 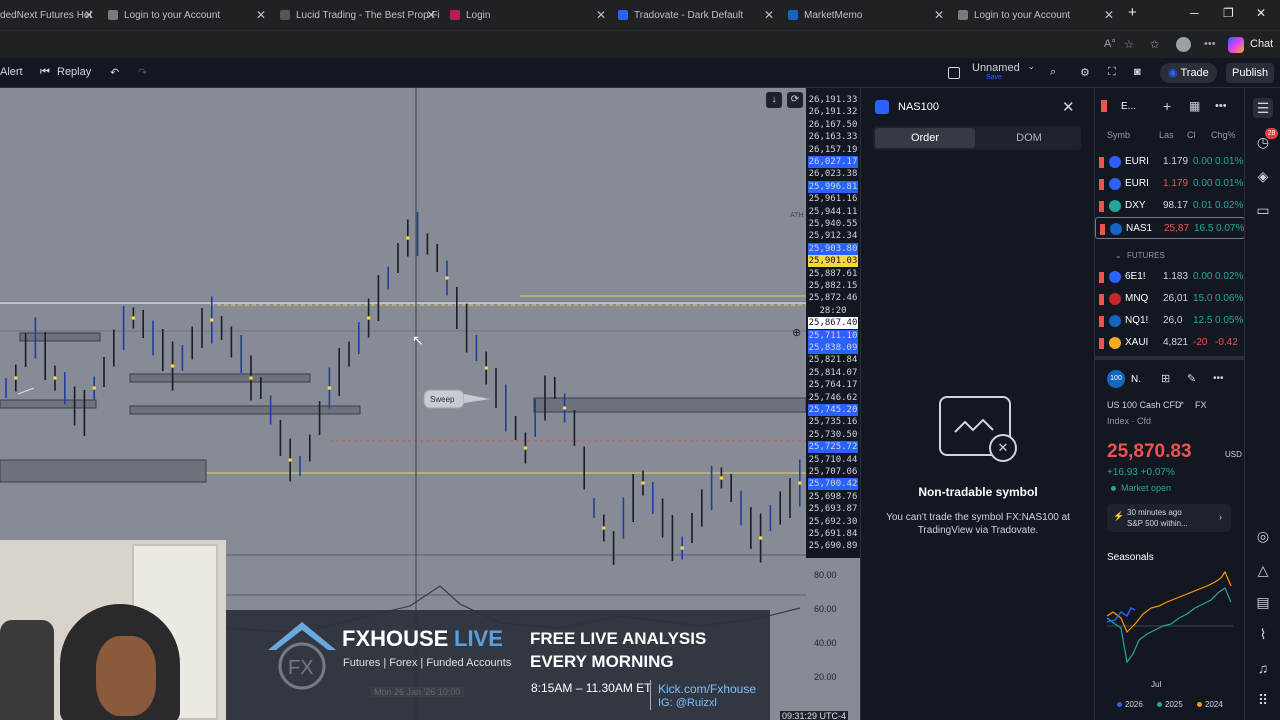 I want to click on watchlist-row: DXY 98.17 0.01 0.02%, so click(x=1170, y=206).